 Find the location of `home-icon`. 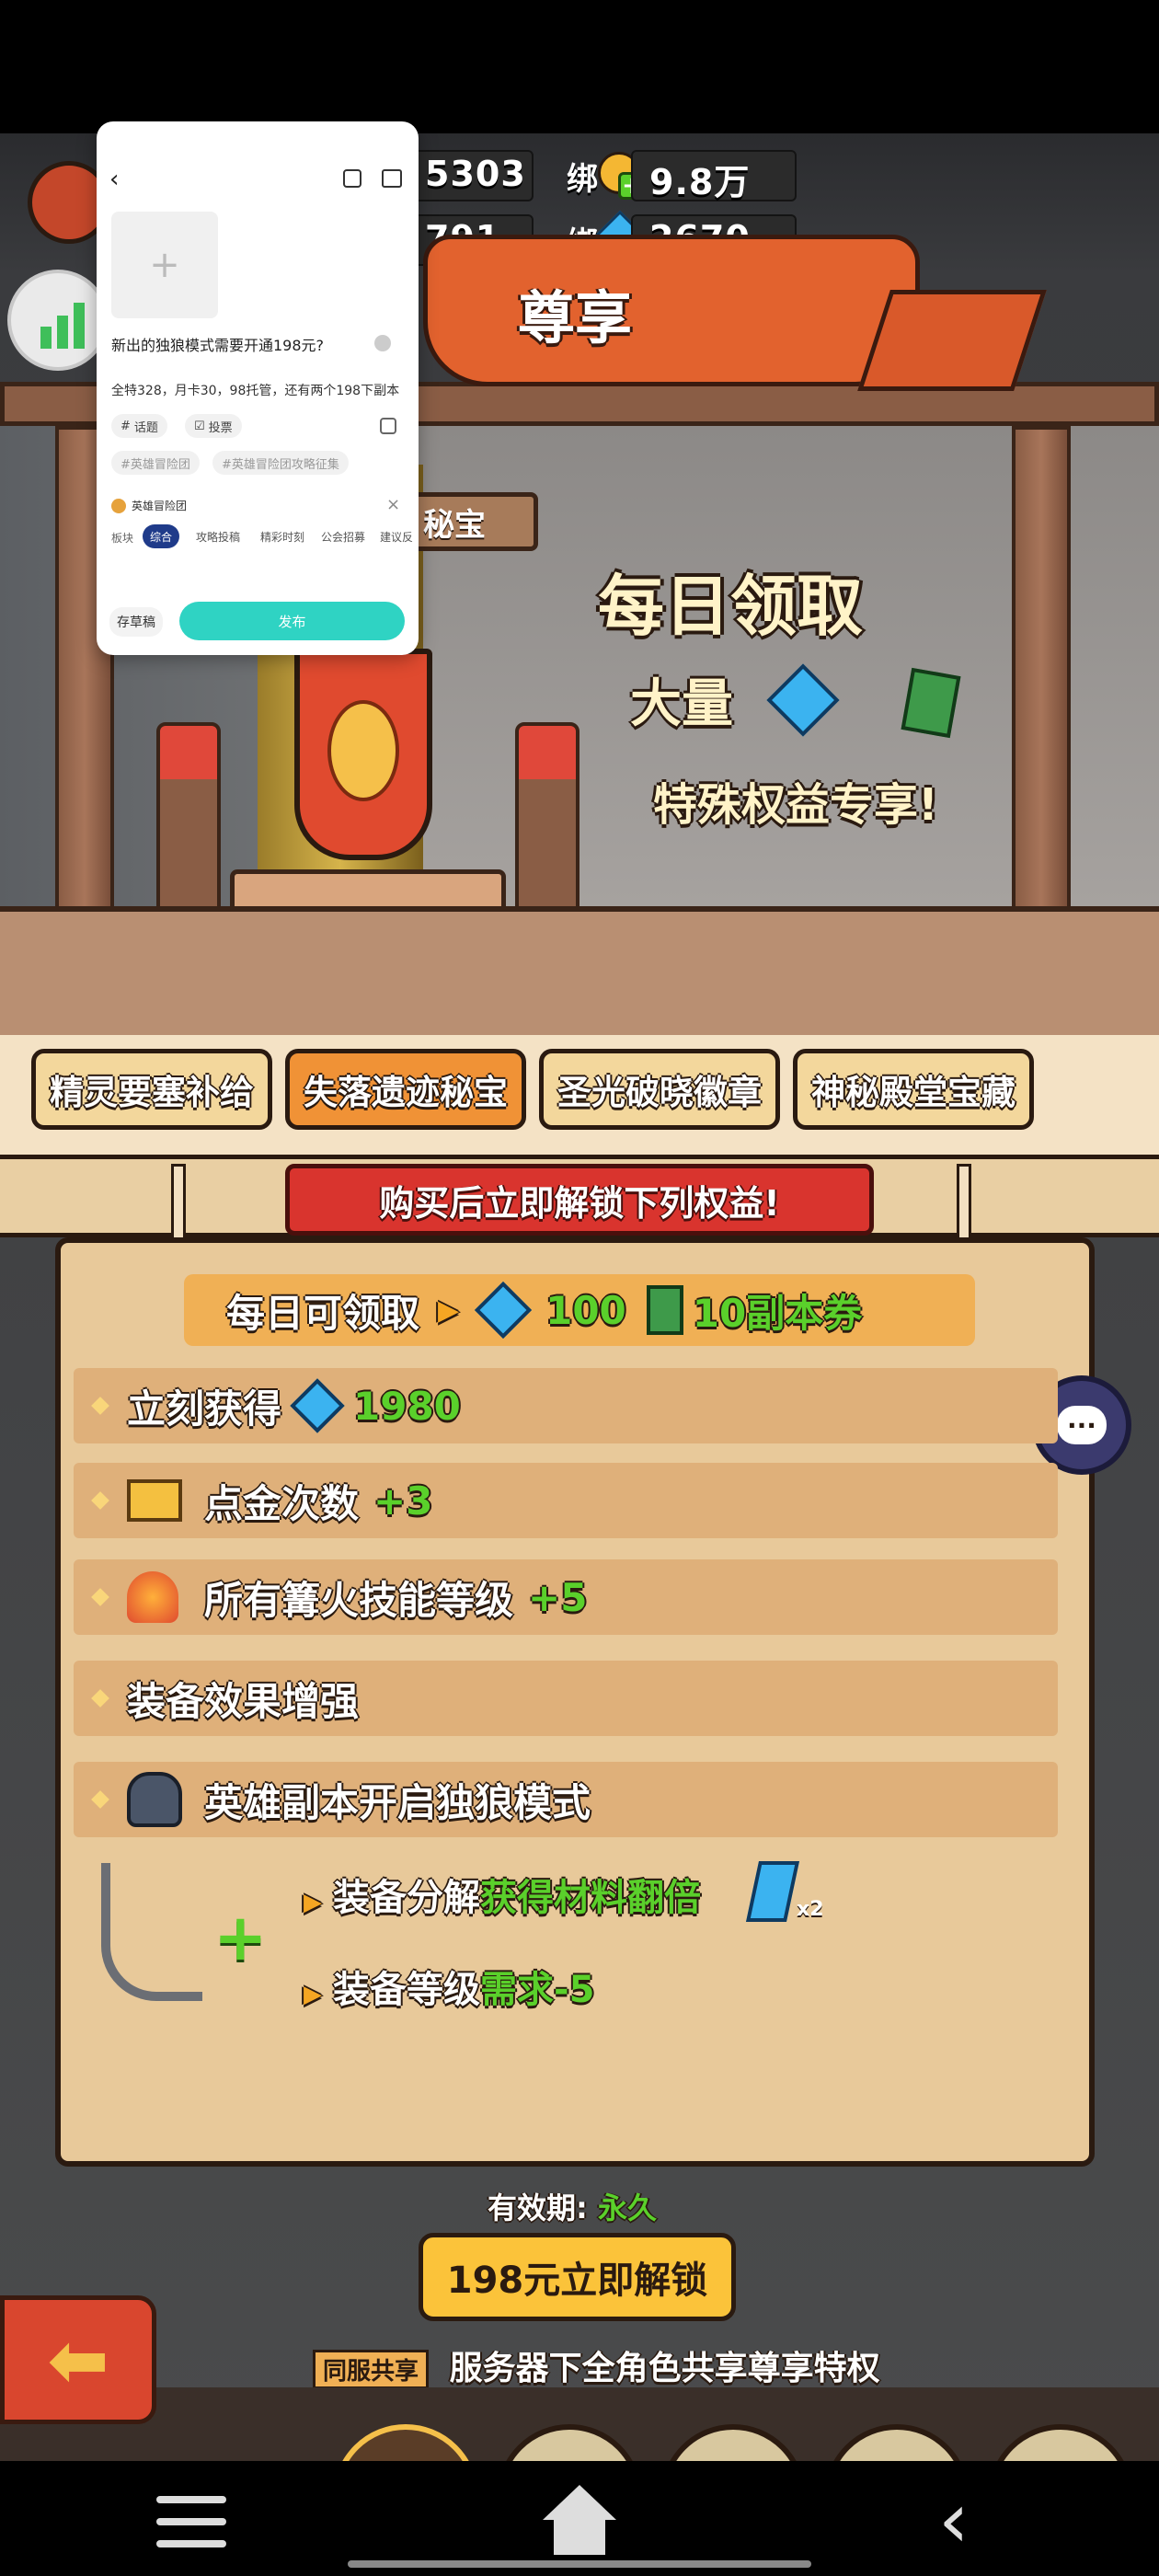

home-icon is located at coordinates (579, 2520).